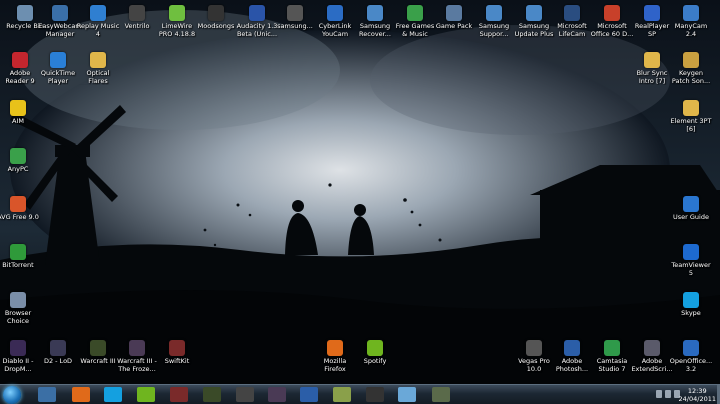 The image size is (720, 404). Describe the element at coordinates (60, 13) in the screenshot. I see `webcam-icon` at that location.